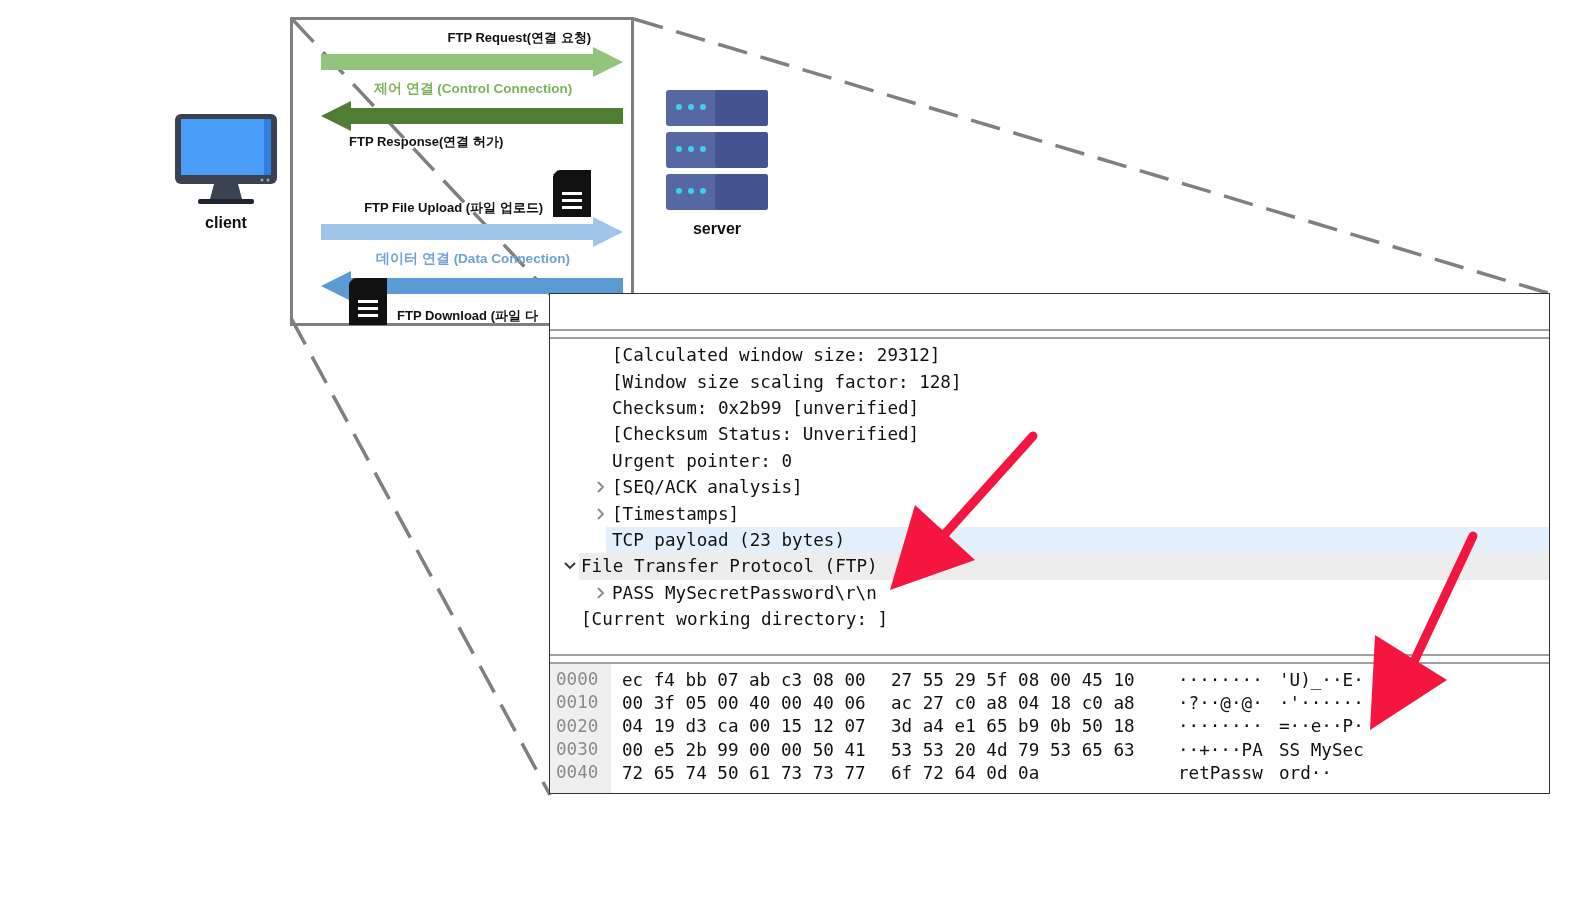  Describe the element at coordinates (1220, 772) in the screenshot. I see `ascii-bytes: retPassw` at that location.